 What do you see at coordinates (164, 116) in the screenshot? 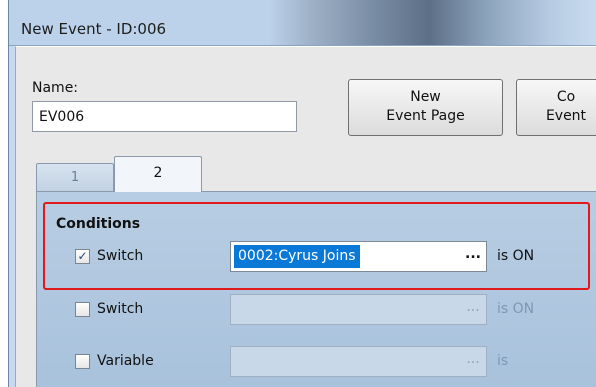
I see `name-input` at bounding box center [164, 116].